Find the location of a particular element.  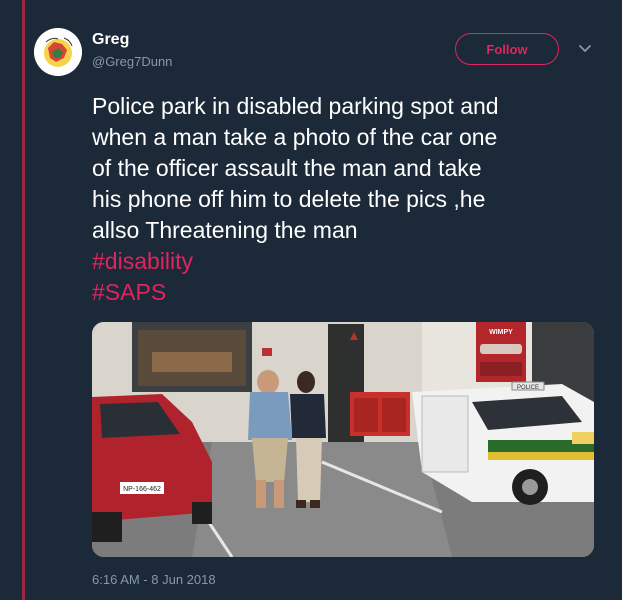

store-sign-text: WIMPY is located at coordinates (501, 332).